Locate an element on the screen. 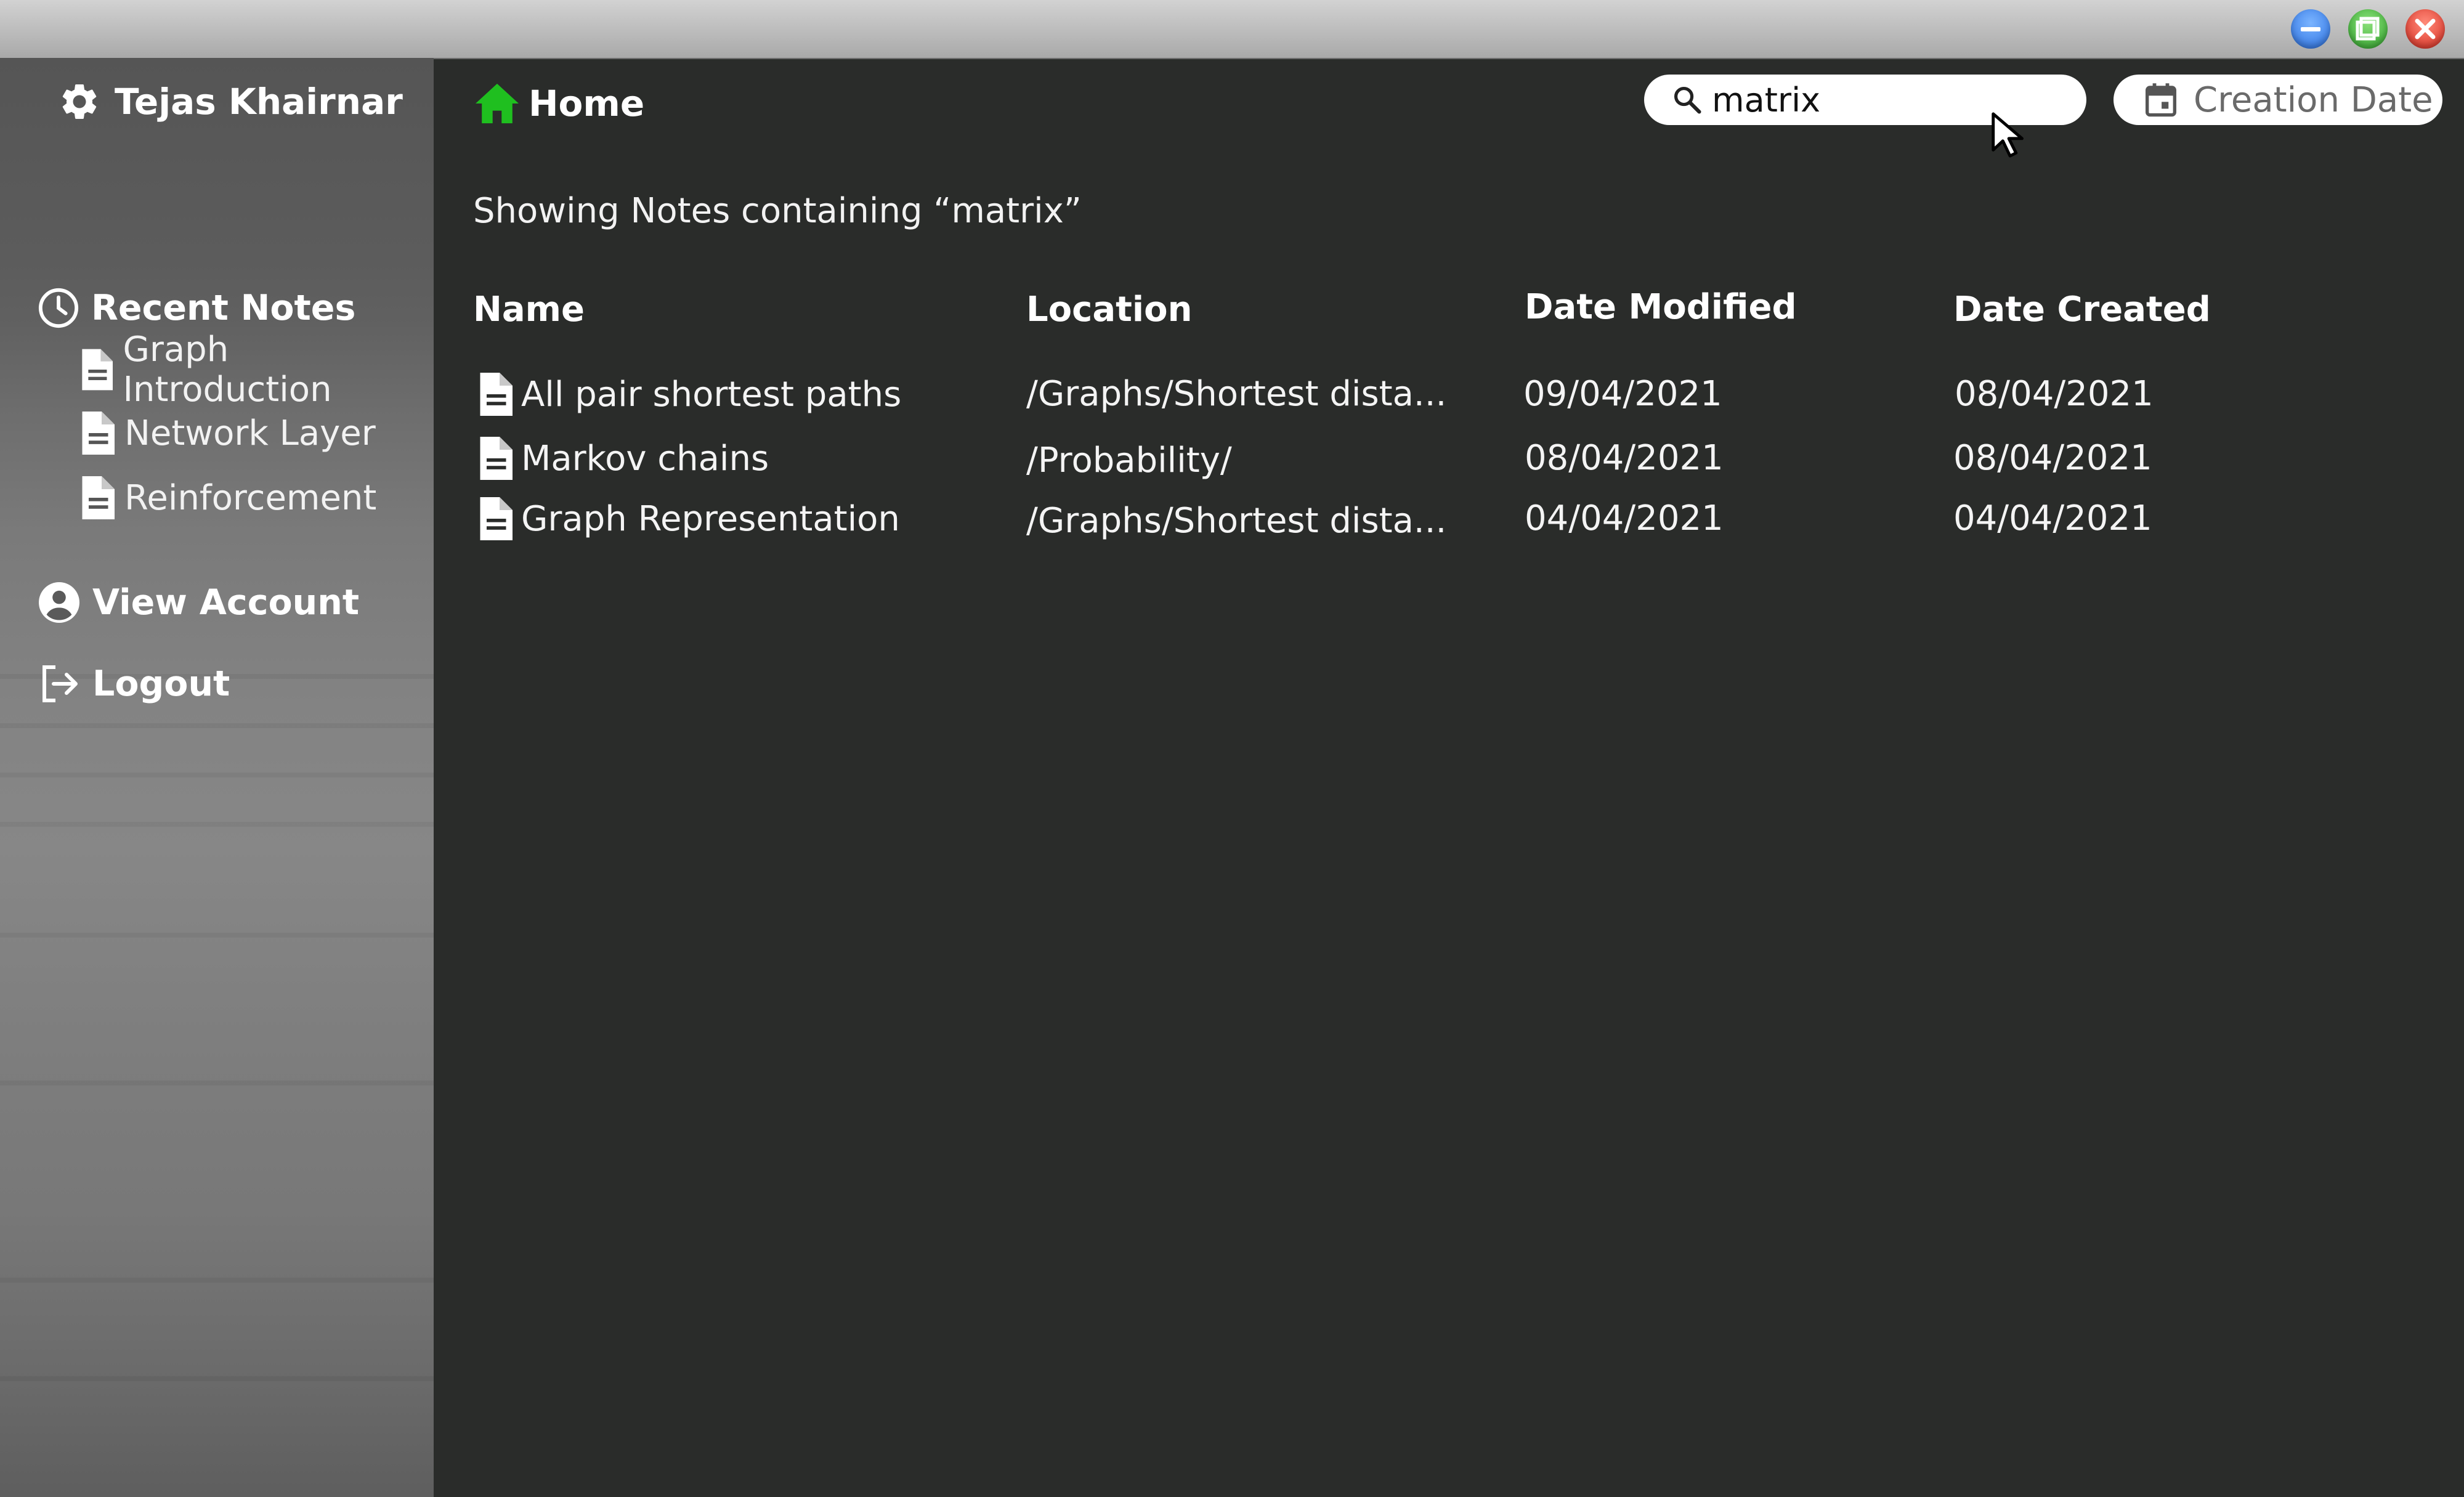 Image resolution: width=2464 pixels, height=1497 pixels. column-header-date-modified: Date Modified is located at coordinates (1661, 307).